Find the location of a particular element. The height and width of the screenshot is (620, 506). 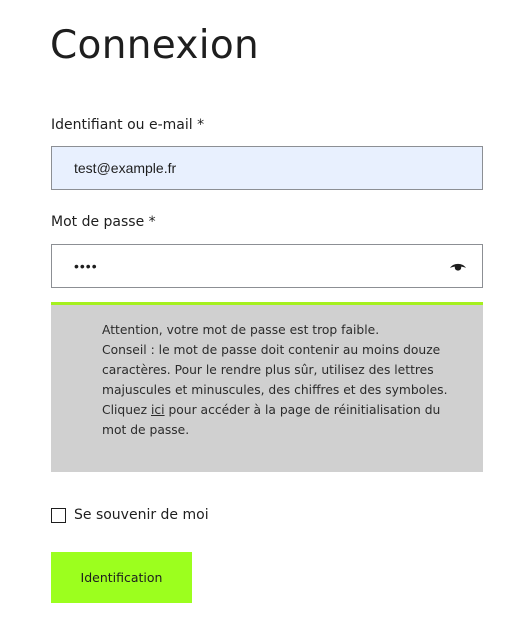

page-title: Connexion is located at coordinates (155, 45).